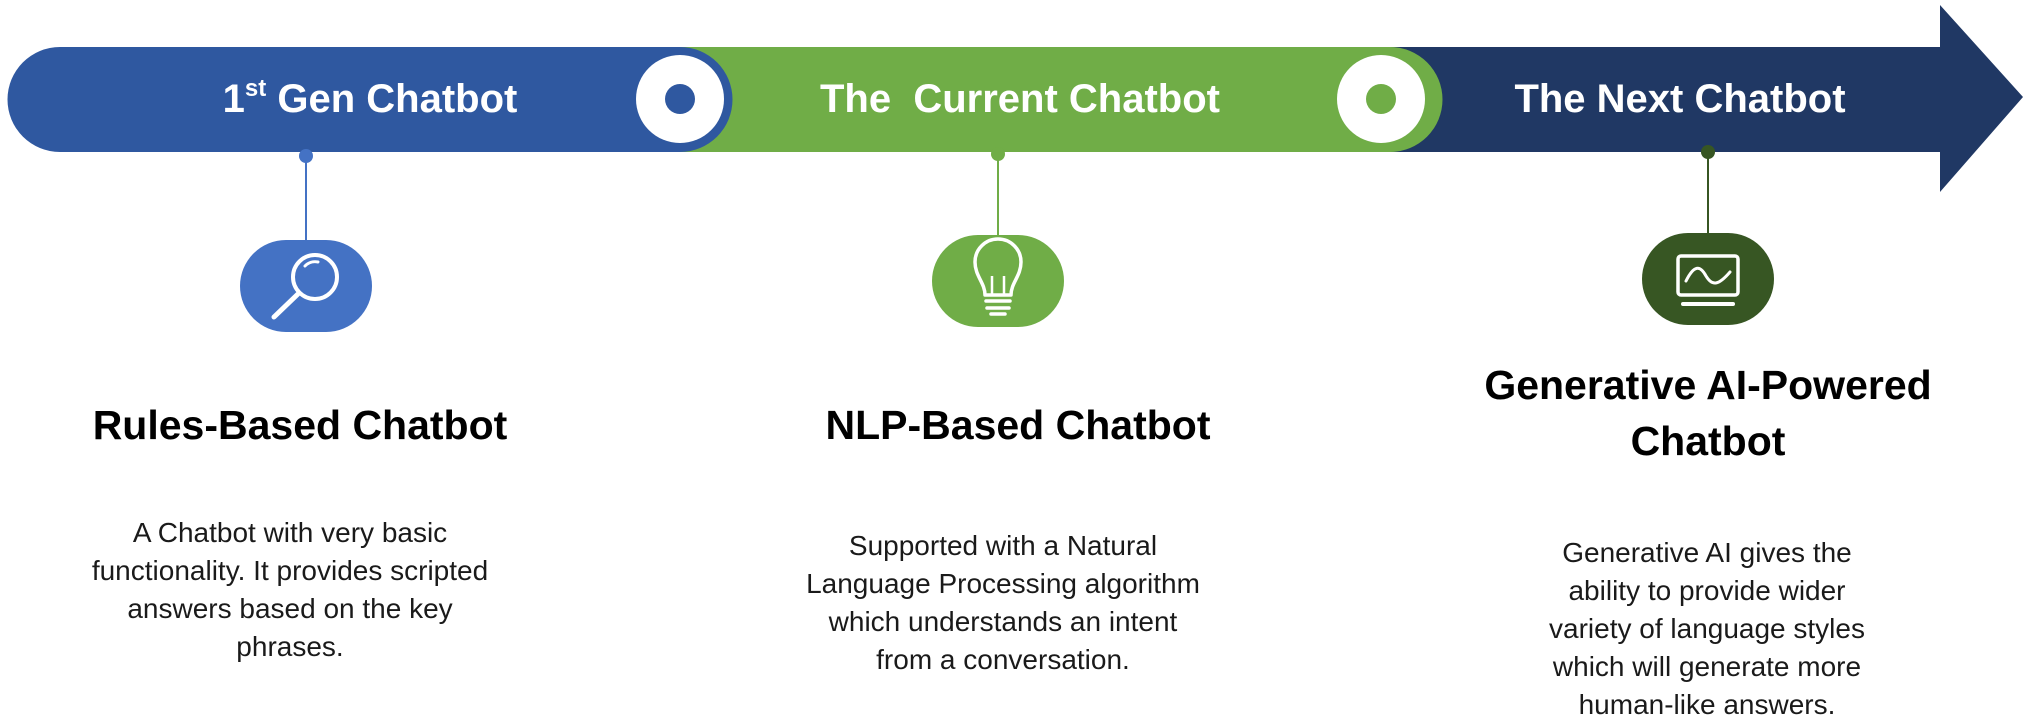 The width and height of the screenshot is (2023, 724). I want to click on stage-heading-3: Generative AI-Powered Chatbot, so click(1708, 413).